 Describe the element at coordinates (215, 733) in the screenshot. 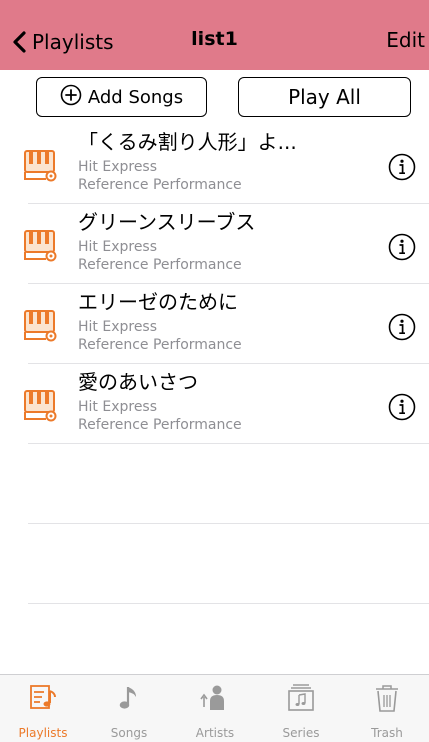

I see `tab-label: Artists` at that location.